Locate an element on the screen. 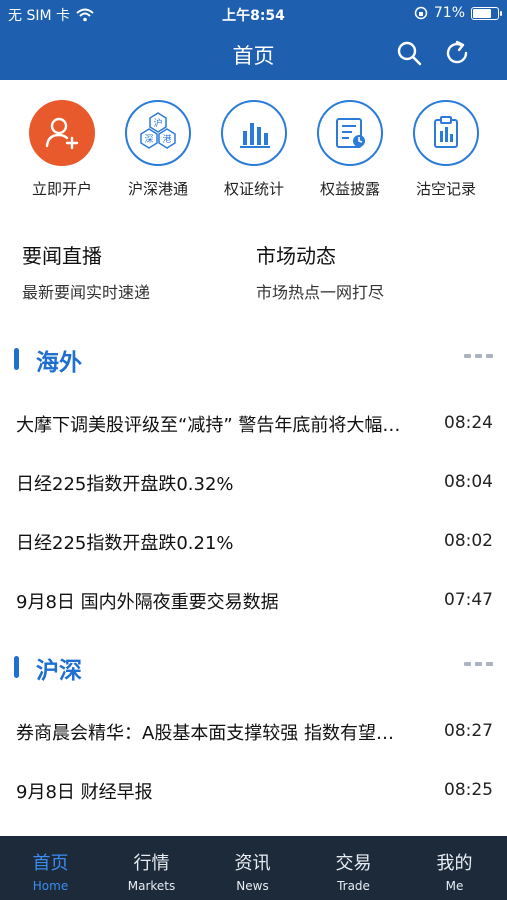  feature-title: 要闻直播 is located at coordinates (62, 256).